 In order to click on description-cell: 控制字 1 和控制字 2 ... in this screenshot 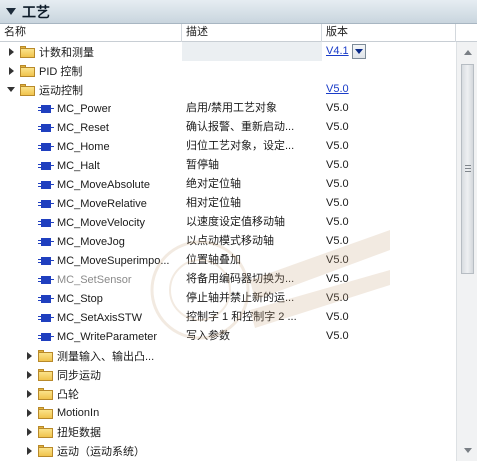, I will do `click(241, 317)`.